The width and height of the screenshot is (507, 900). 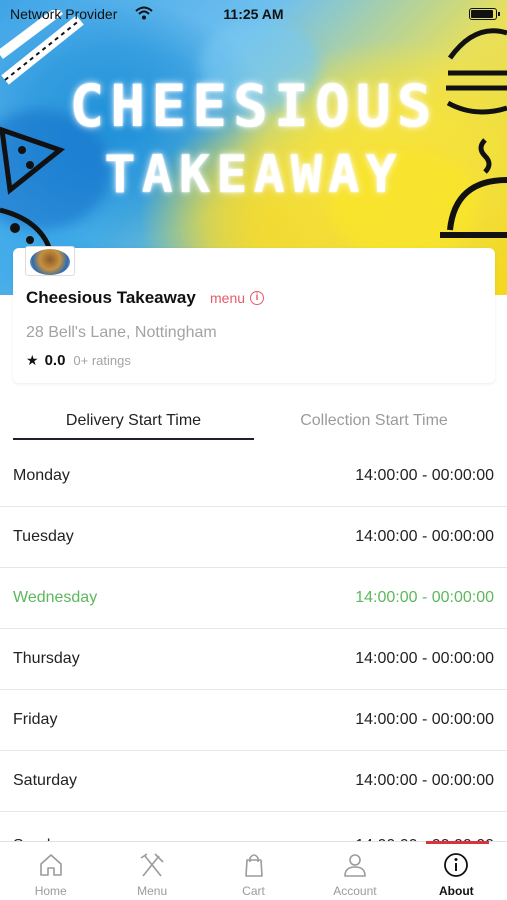 What do you see at coordinates (253, 891) in the screenshot?
I see `nav-cart-label: Cart` at bounding box center [253, 891].